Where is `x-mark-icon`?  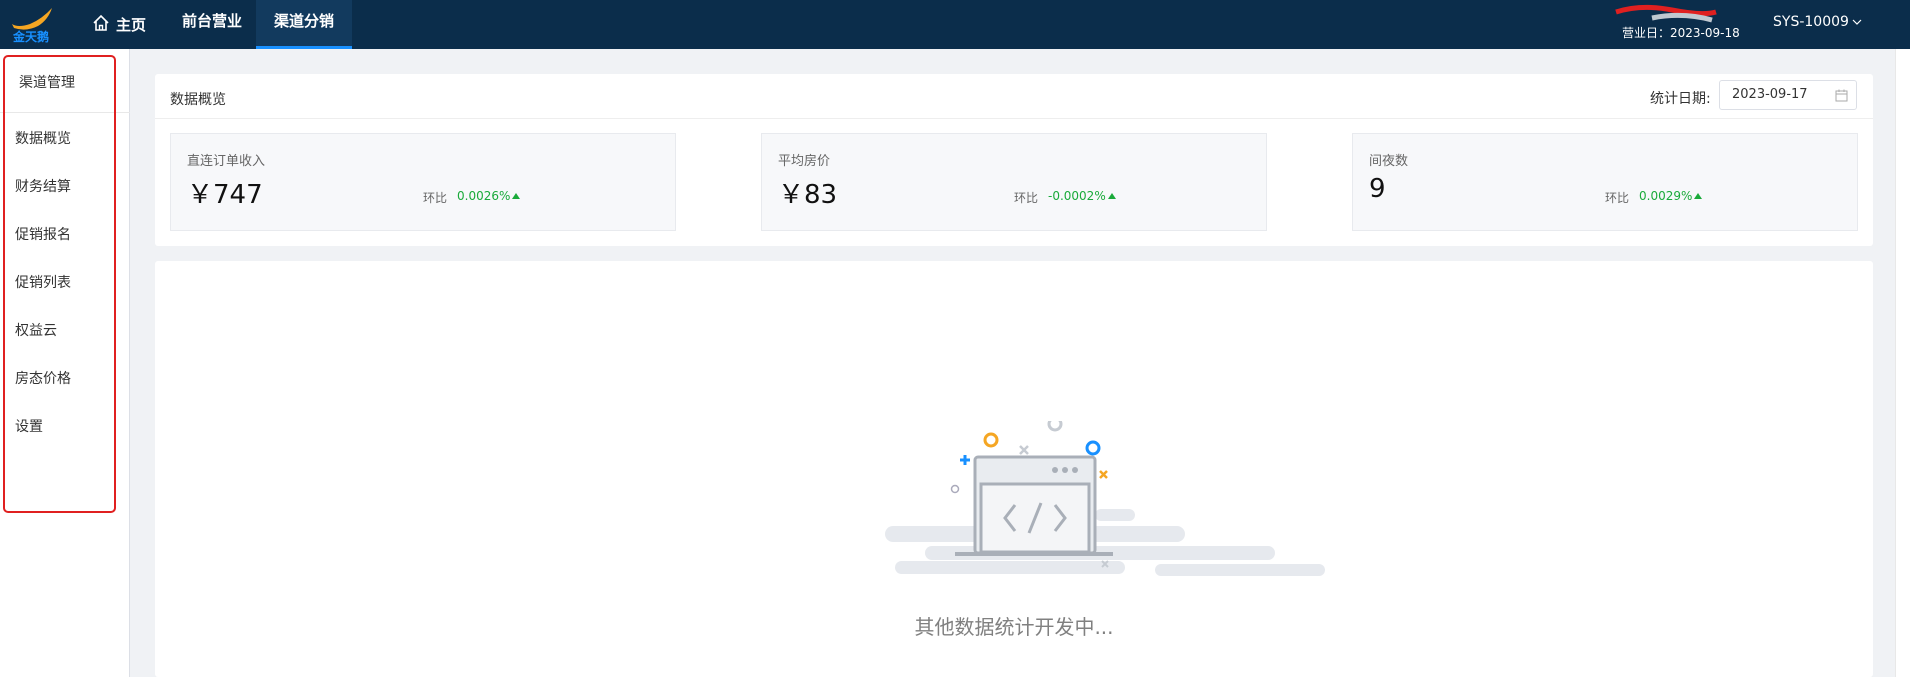
x-mark-icon is located at coordinates (1024, 450).